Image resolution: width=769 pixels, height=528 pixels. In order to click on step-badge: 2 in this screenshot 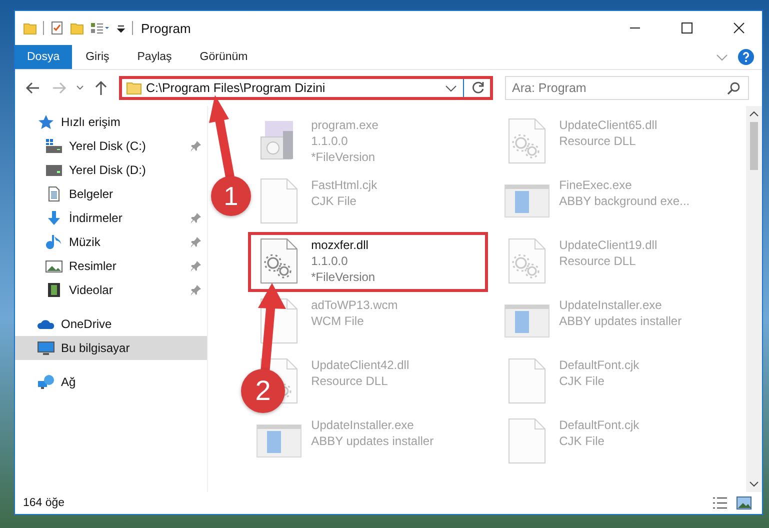, I will do `click(263, 391)`.